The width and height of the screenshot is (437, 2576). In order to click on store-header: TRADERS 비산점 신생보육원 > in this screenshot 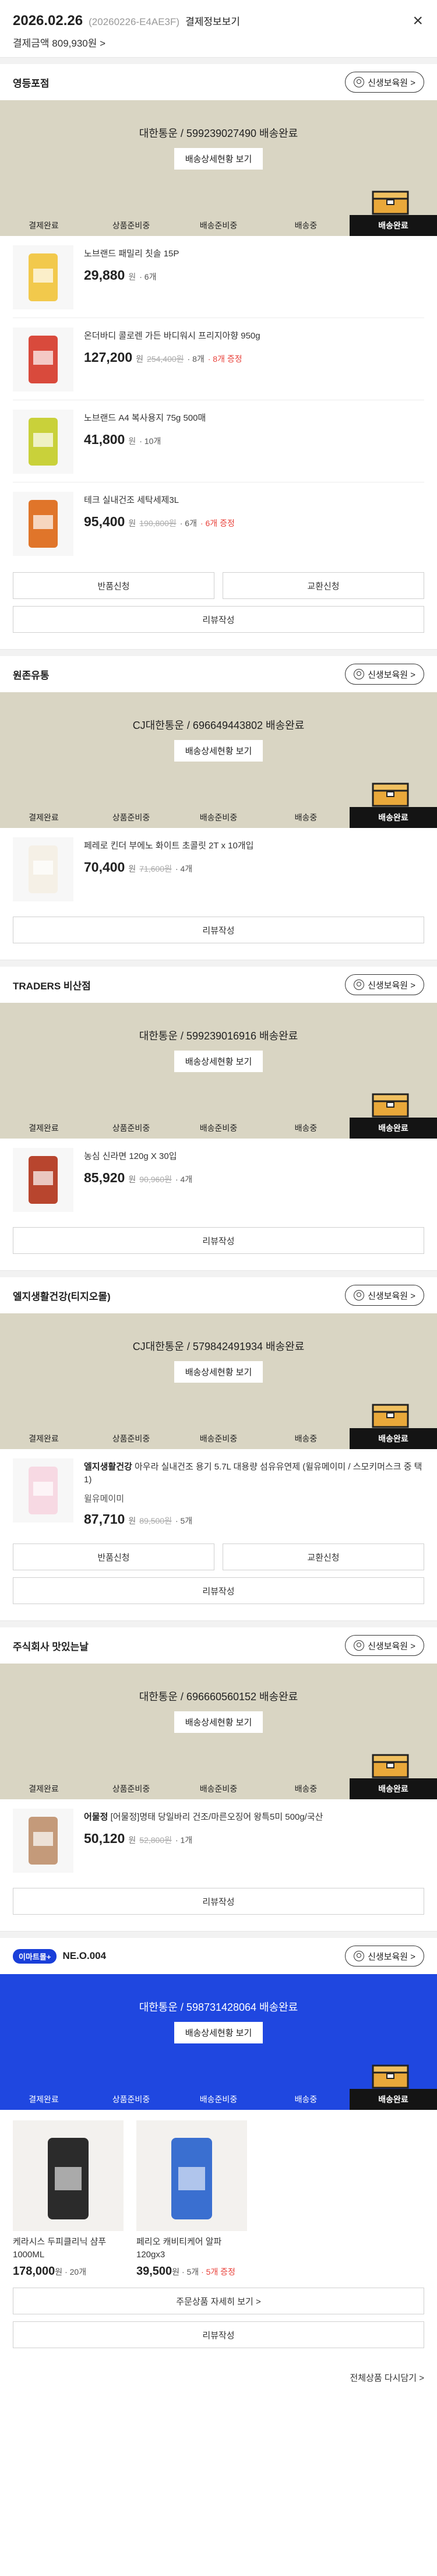, I will do `click(218, 985)`.